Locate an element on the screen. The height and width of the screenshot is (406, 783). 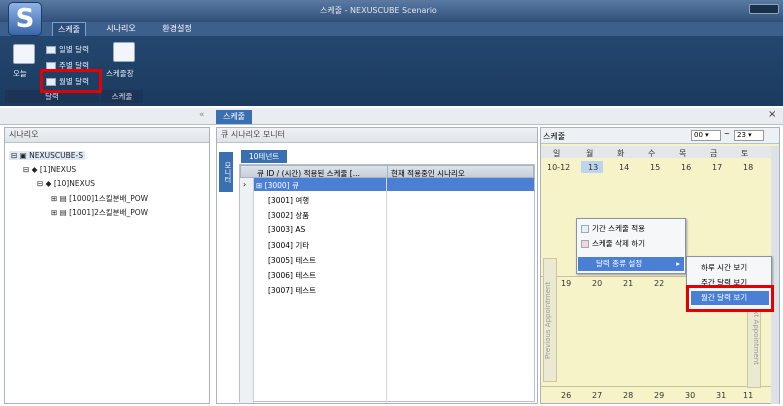
date-cell: 16 is located at coordinates (686, 167).